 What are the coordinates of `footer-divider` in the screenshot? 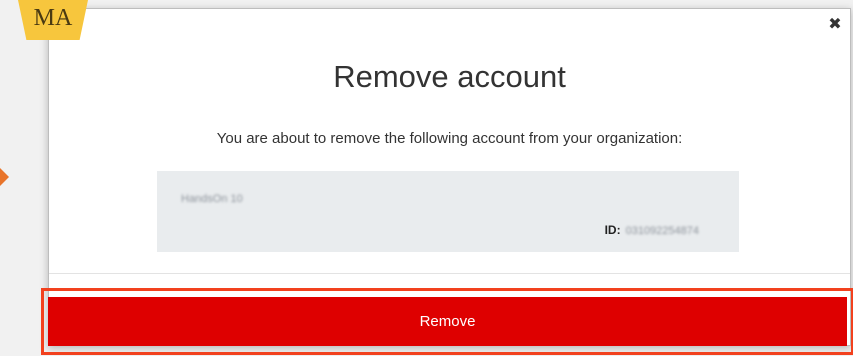 It's located at (449, 273).